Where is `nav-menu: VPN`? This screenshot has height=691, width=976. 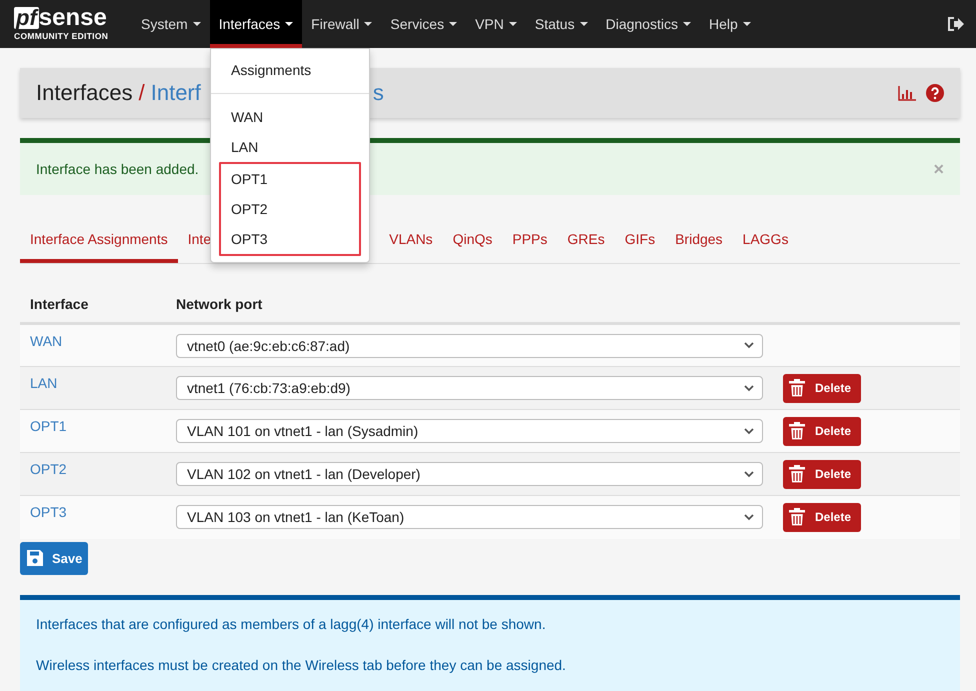
nav-menu: VPN is located at coordinates (496, 24).